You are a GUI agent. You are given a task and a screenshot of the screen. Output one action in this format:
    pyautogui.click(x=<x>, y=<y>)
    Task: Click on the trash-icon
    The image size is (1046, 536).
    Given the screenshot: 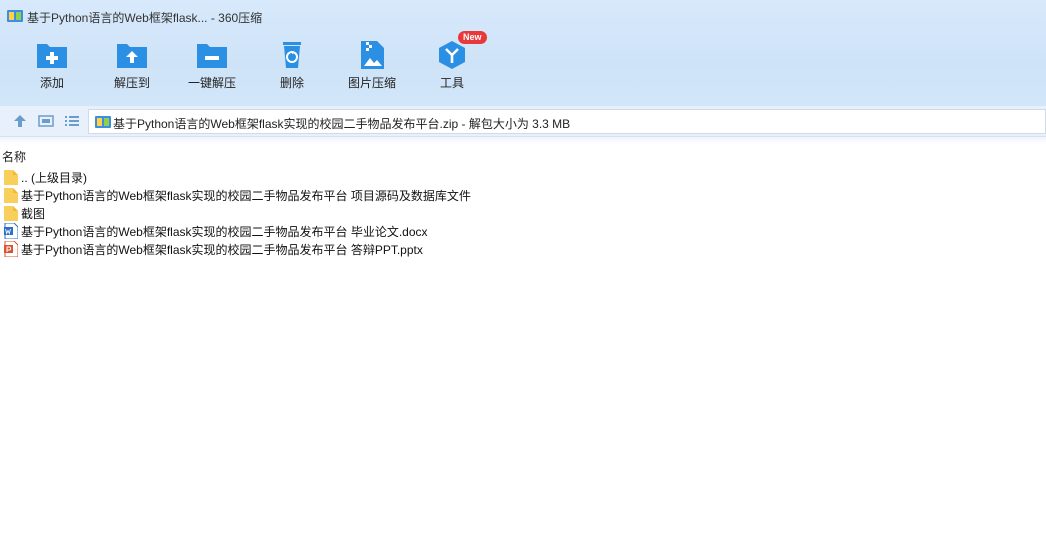 What is the action you would take?
    pyautogui.click(x=292, y=55)
    